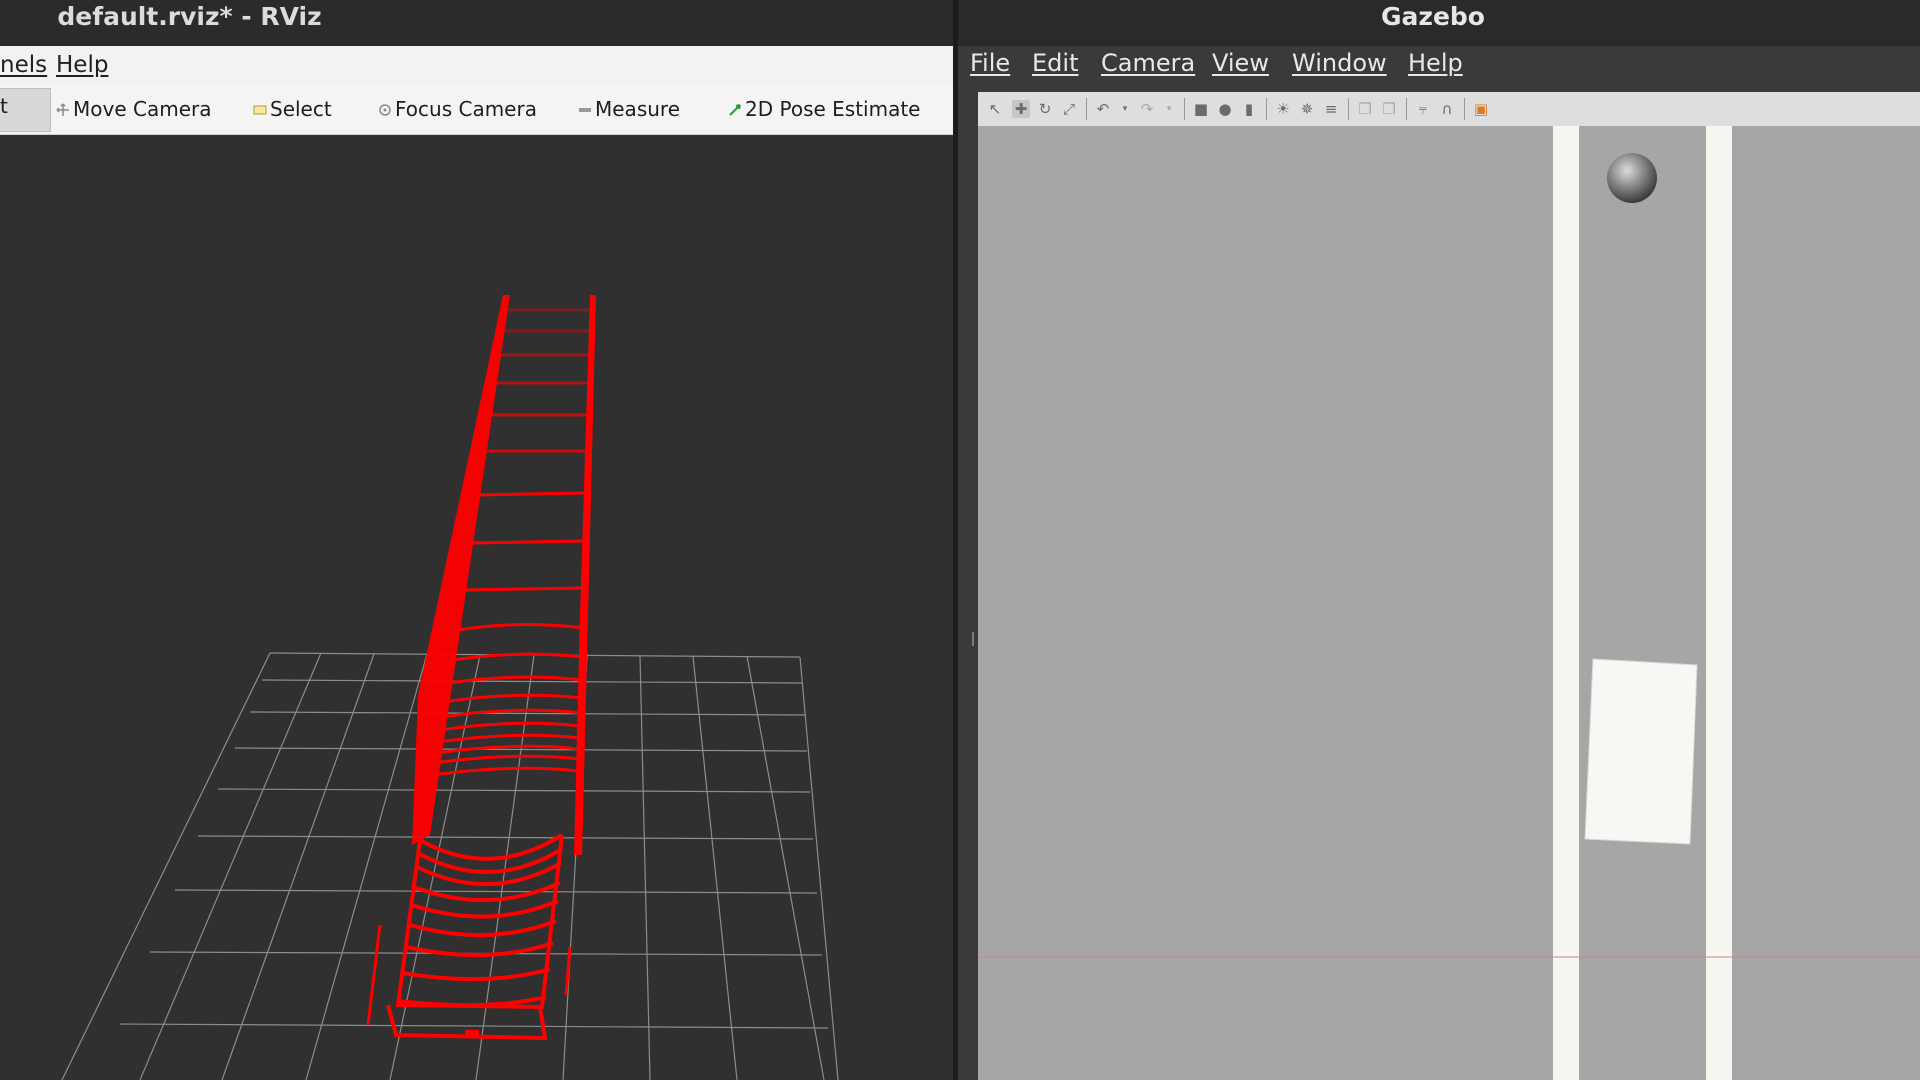  I want to click on redo-dropdown-icon: ▾, so click(1169, 109).